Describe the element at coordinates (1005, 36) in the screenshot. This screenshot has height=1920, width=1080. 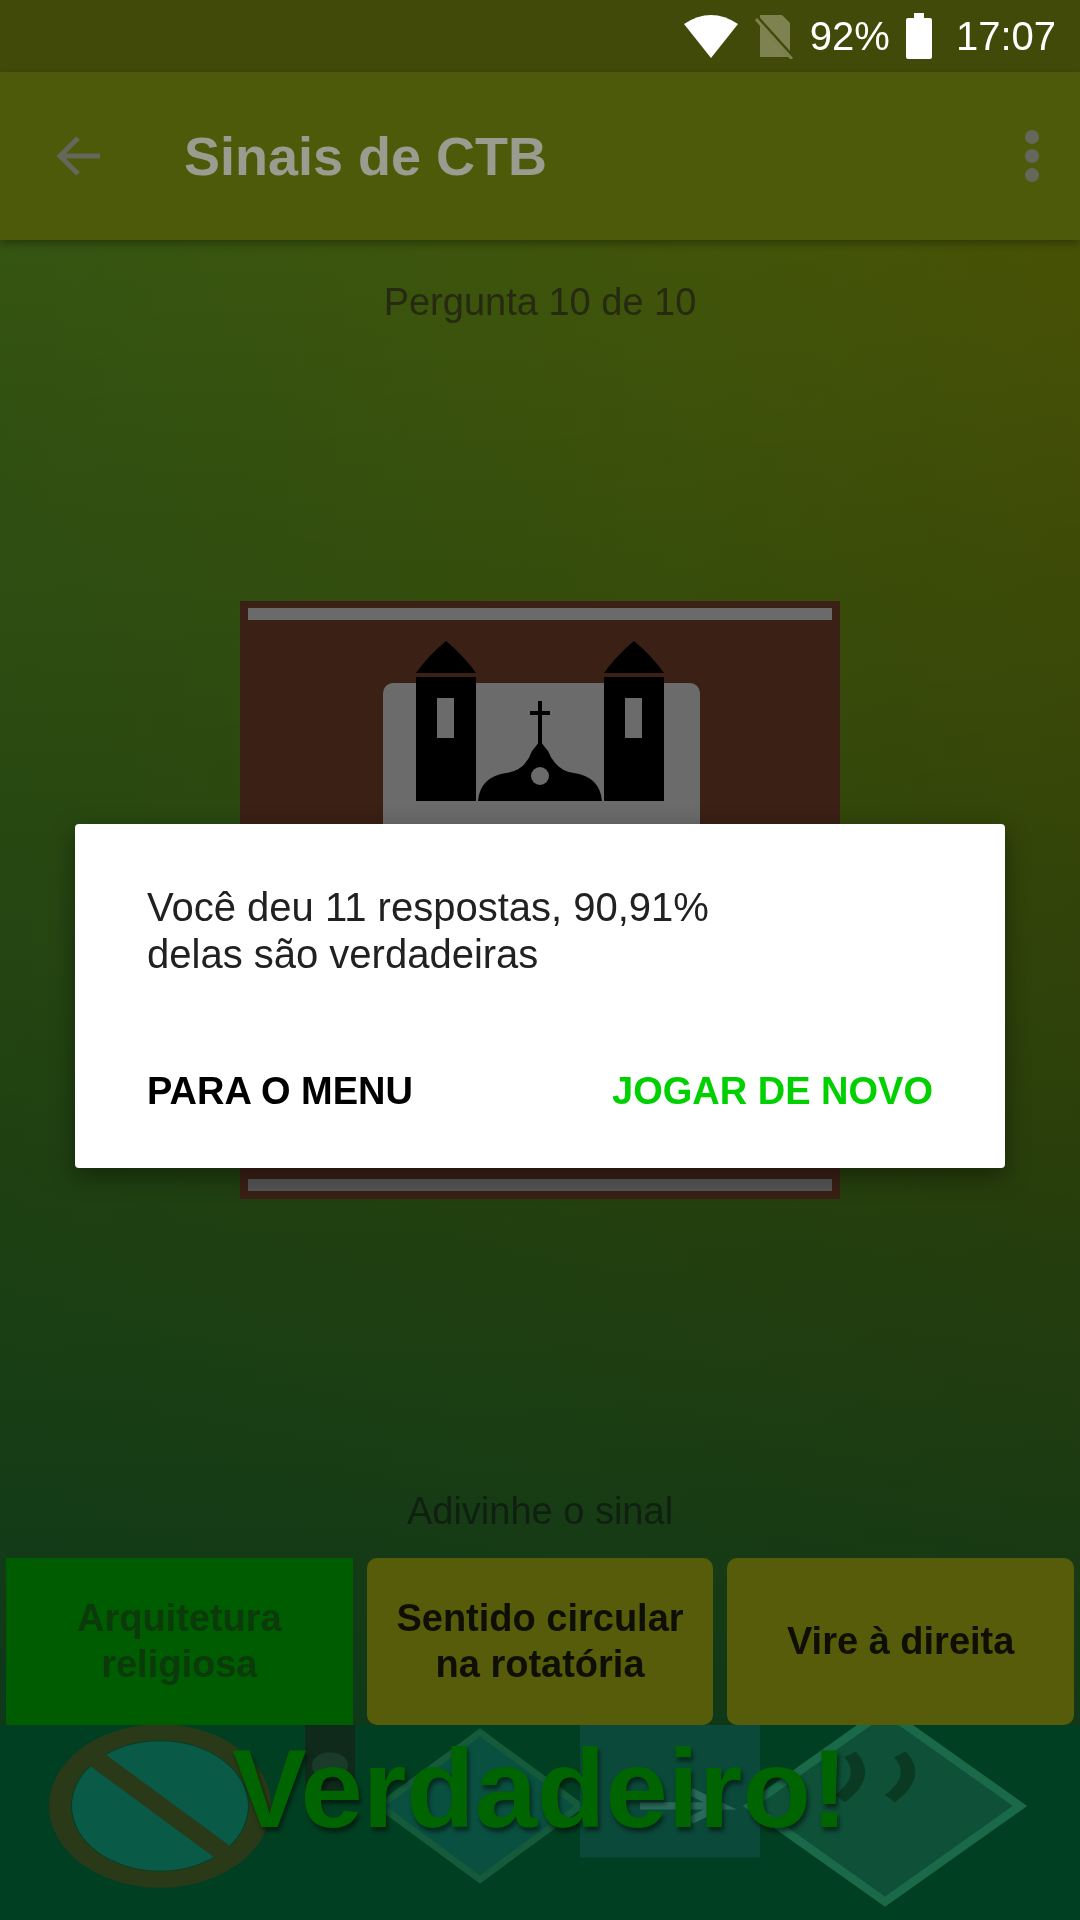
I see `clock: 17:07` at that location.